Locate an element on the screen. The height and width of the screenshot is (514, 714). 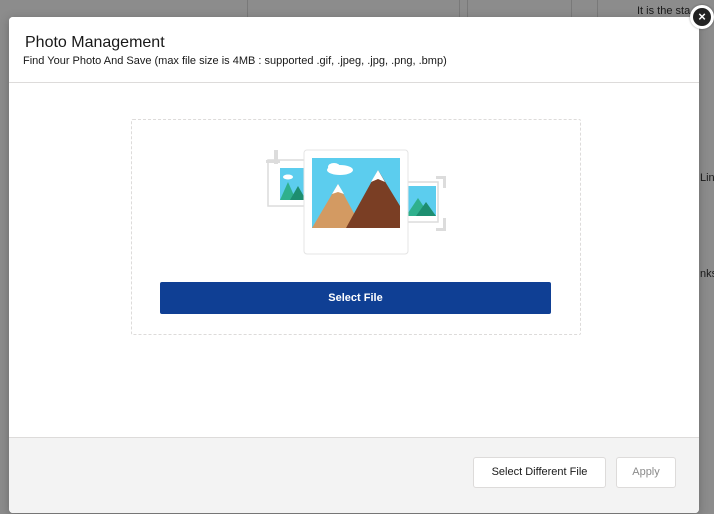
select-file-button: Select File is located at coordinates (355, 298).